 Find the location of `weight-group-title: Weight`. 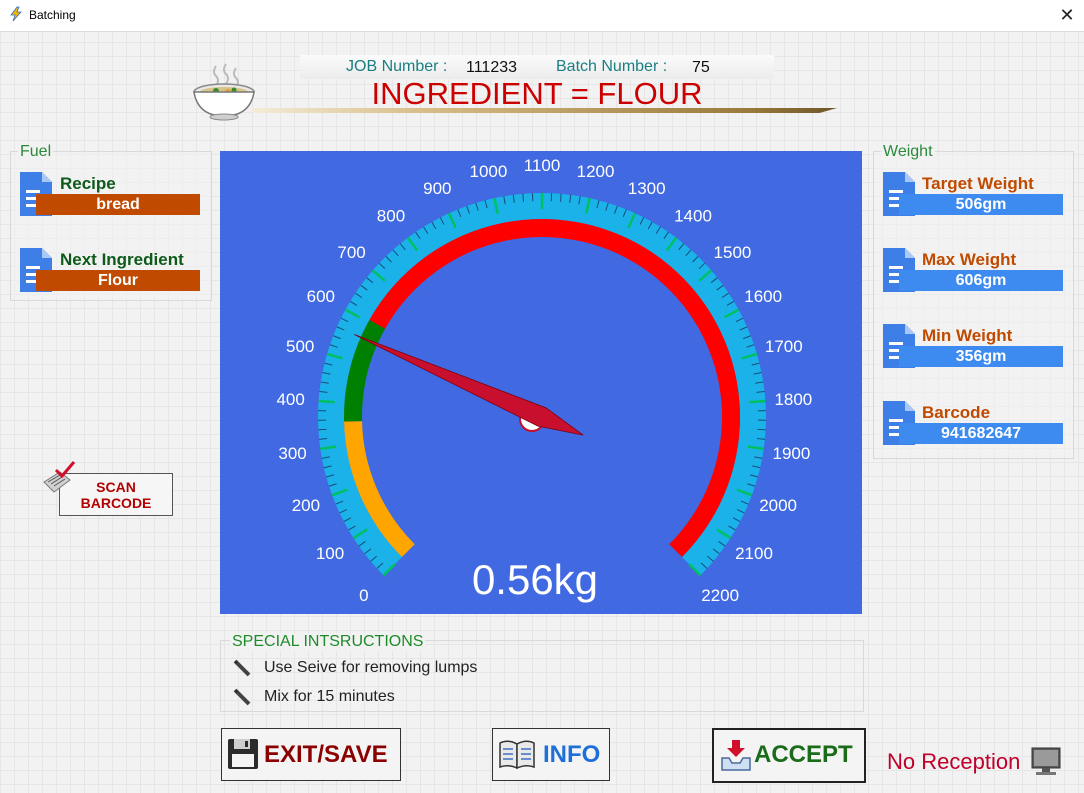

weight-group-title: Weight is located at coordinates (908, 152).